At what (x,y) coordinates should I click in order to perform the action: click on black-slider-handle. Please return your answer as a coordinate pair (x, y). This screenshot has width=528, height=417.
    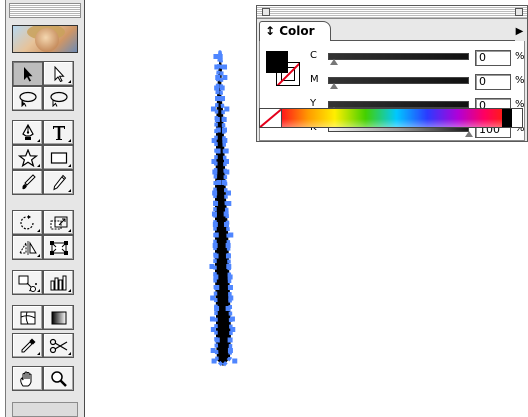
    Looking at the image, I should click on (469, 134).